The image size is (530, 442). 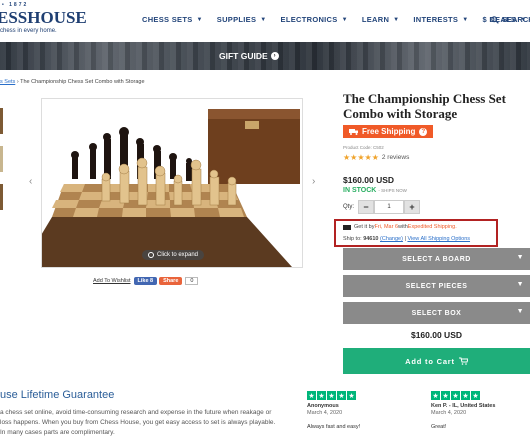 What do you see at coordinates (178, 255) in the screenshot?
I see `expand-label: Click to expand` at bounding box center [178, 255].